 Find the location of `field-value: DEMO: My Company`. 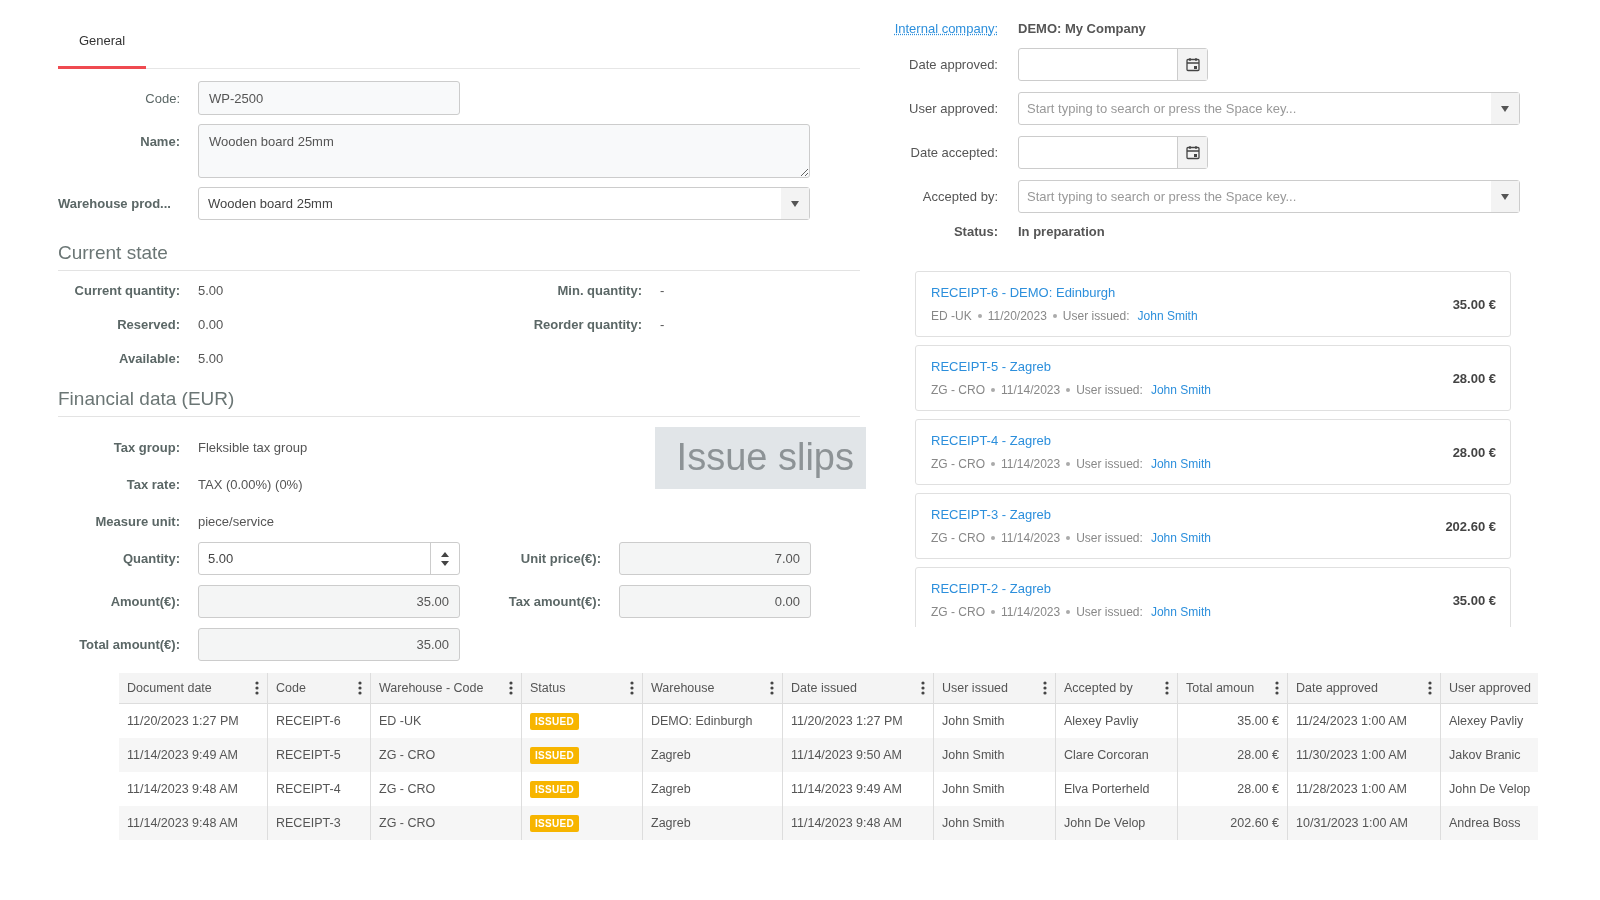

field-value: DEMO: My Company is located at coordinates (1082, 28).